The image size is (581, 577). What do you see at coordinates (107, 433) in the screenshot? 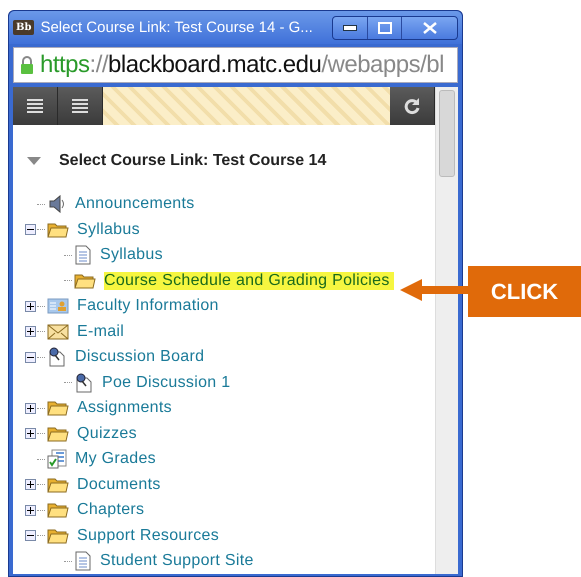
I see `tree-link: Quizzes` at bounding box center [107, 433].